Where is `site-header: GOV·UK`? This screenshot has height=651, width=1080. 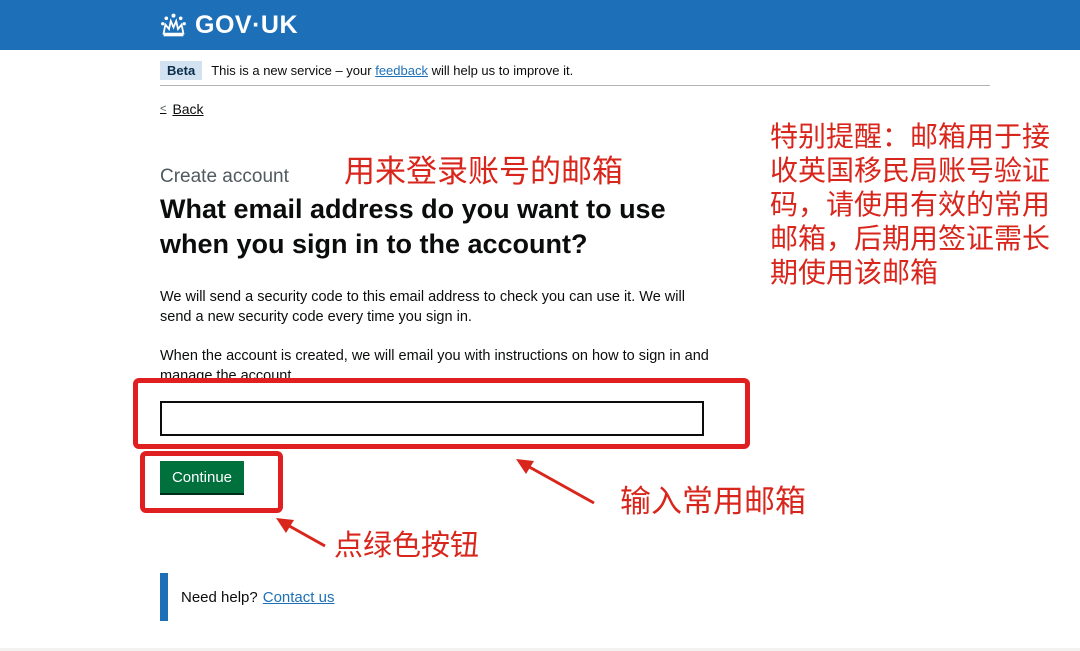 site-header: GOV·UK is located at coordinates (540, 25).